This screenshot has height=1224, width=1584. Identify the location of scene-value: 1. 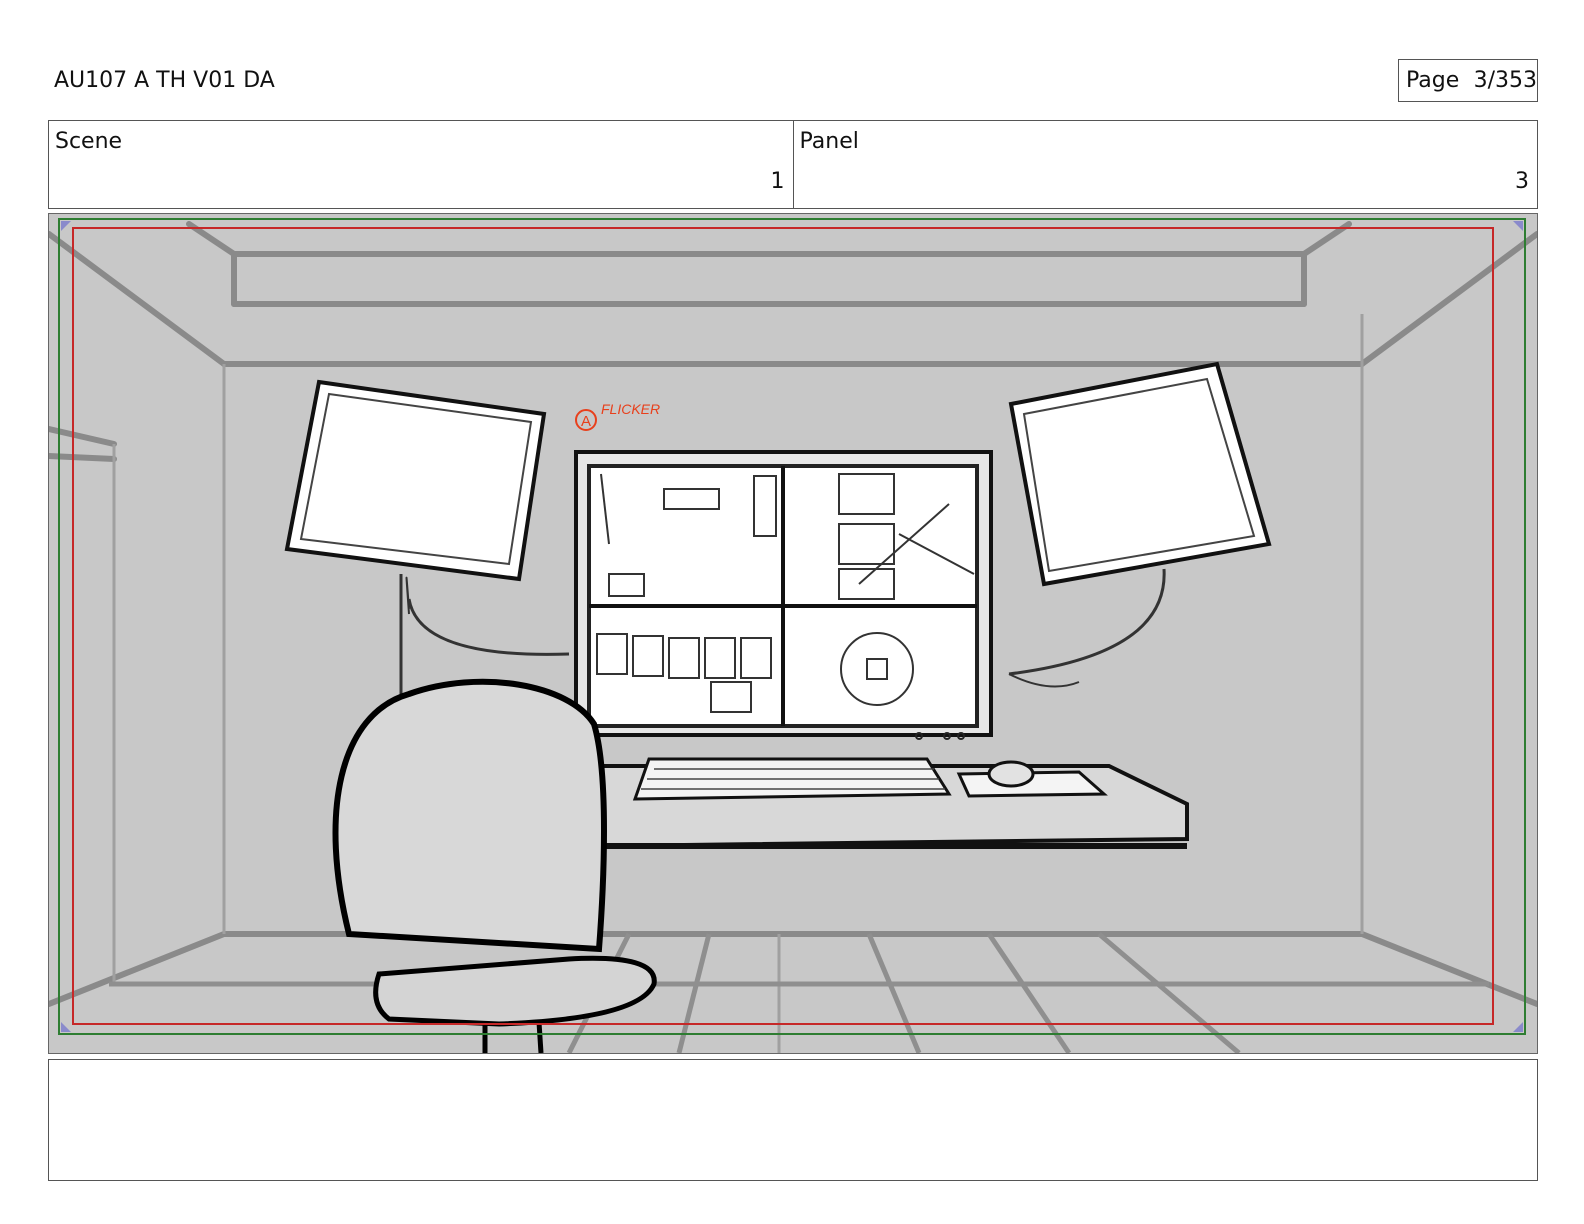
(777, 181).